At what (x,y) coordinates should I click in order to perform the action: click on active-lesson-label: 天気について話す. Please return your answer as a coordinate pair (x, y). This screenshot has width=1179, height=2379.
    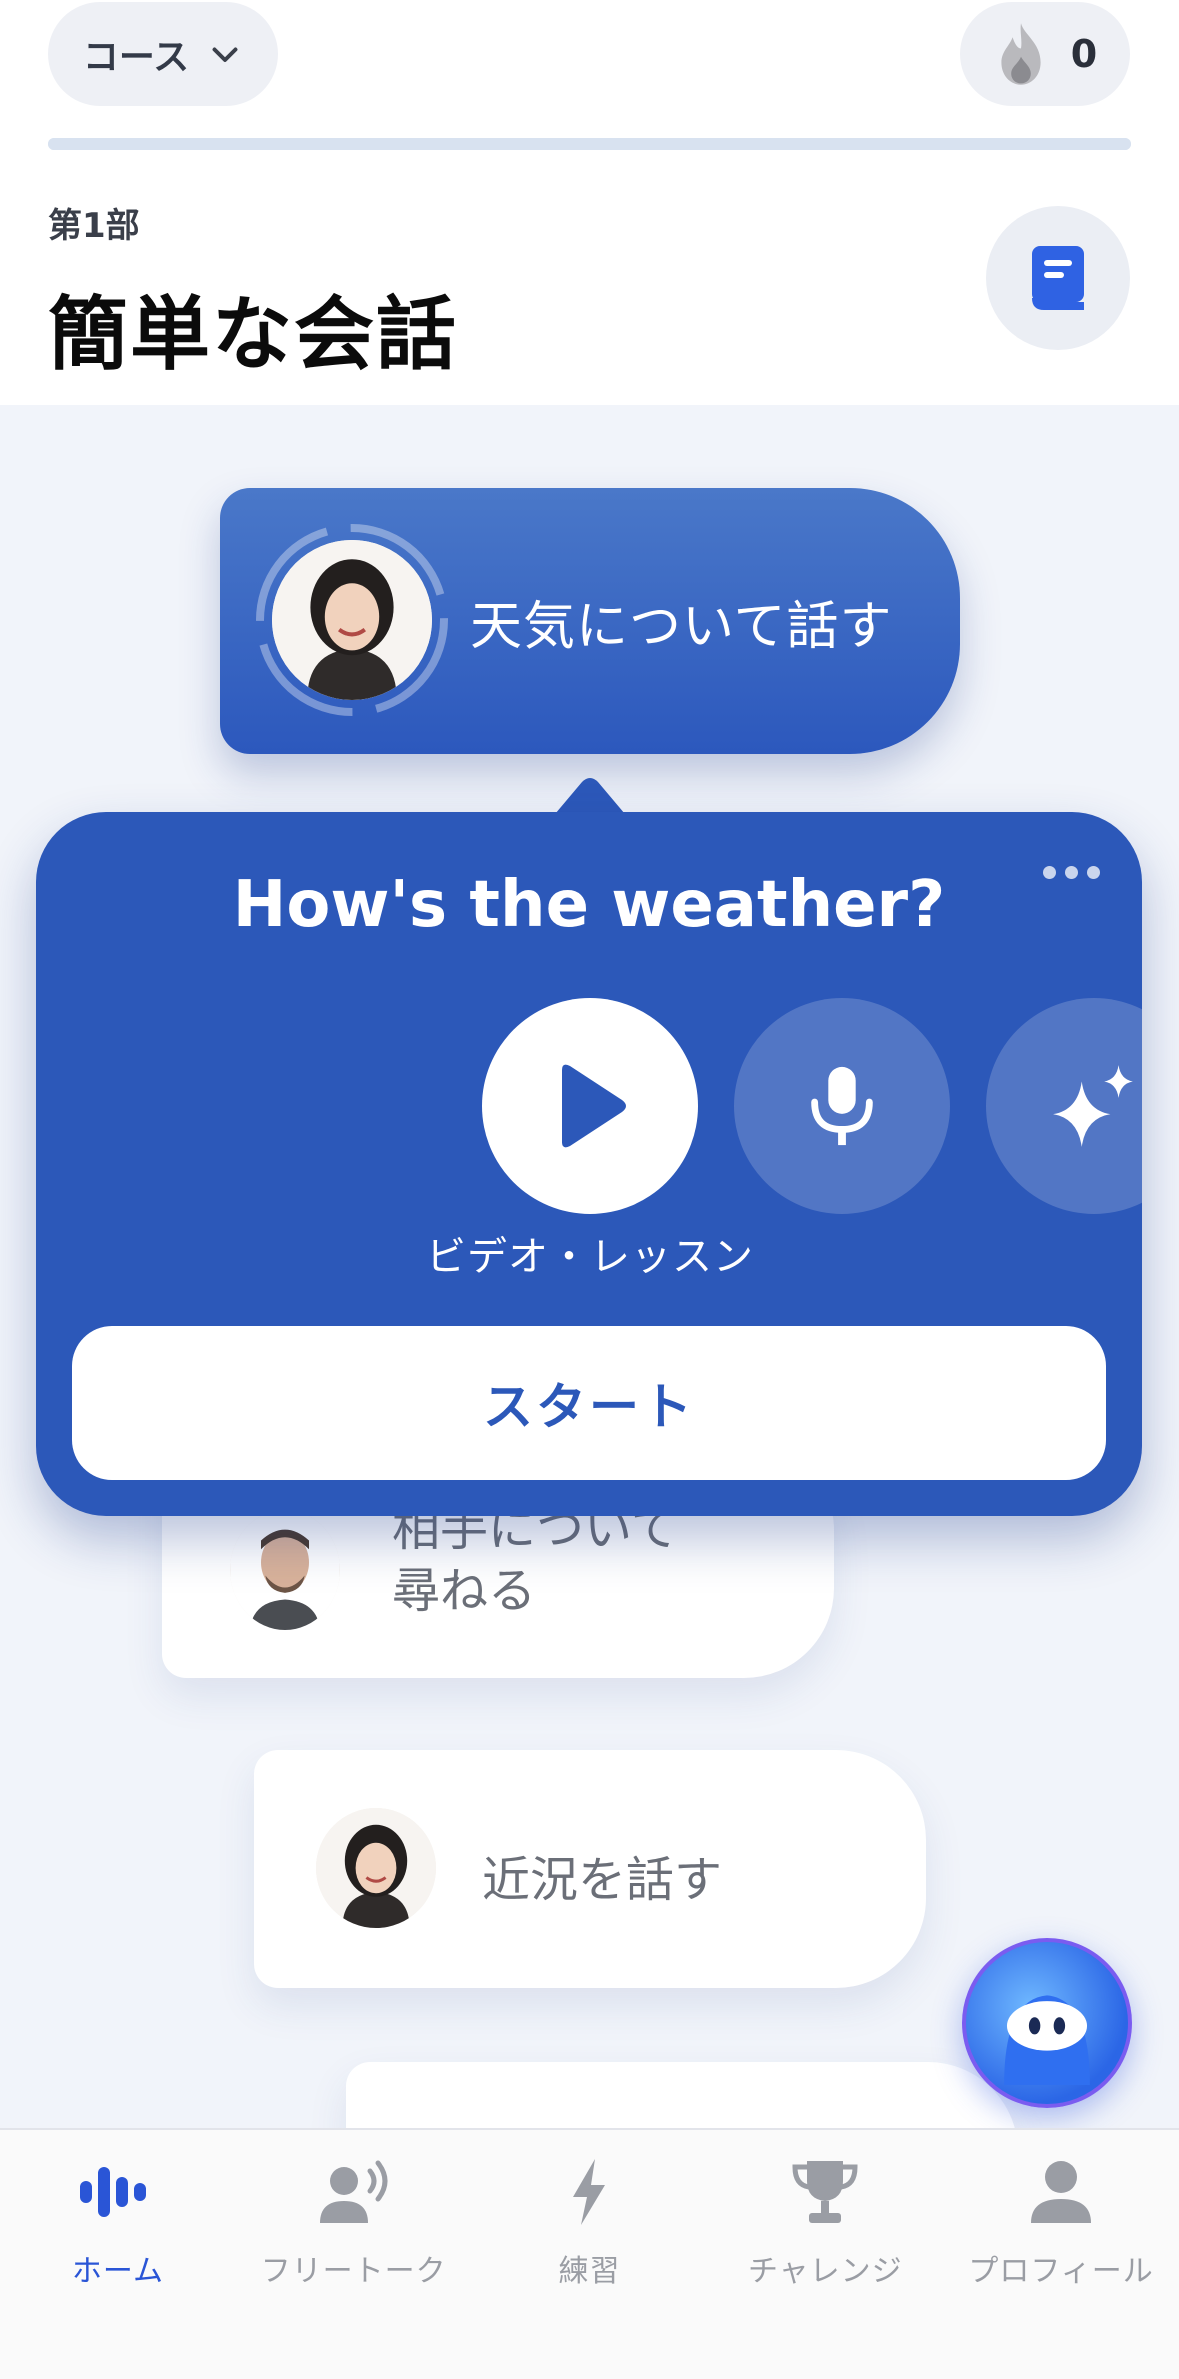
    Looking at the image, I should click on (681, 627).